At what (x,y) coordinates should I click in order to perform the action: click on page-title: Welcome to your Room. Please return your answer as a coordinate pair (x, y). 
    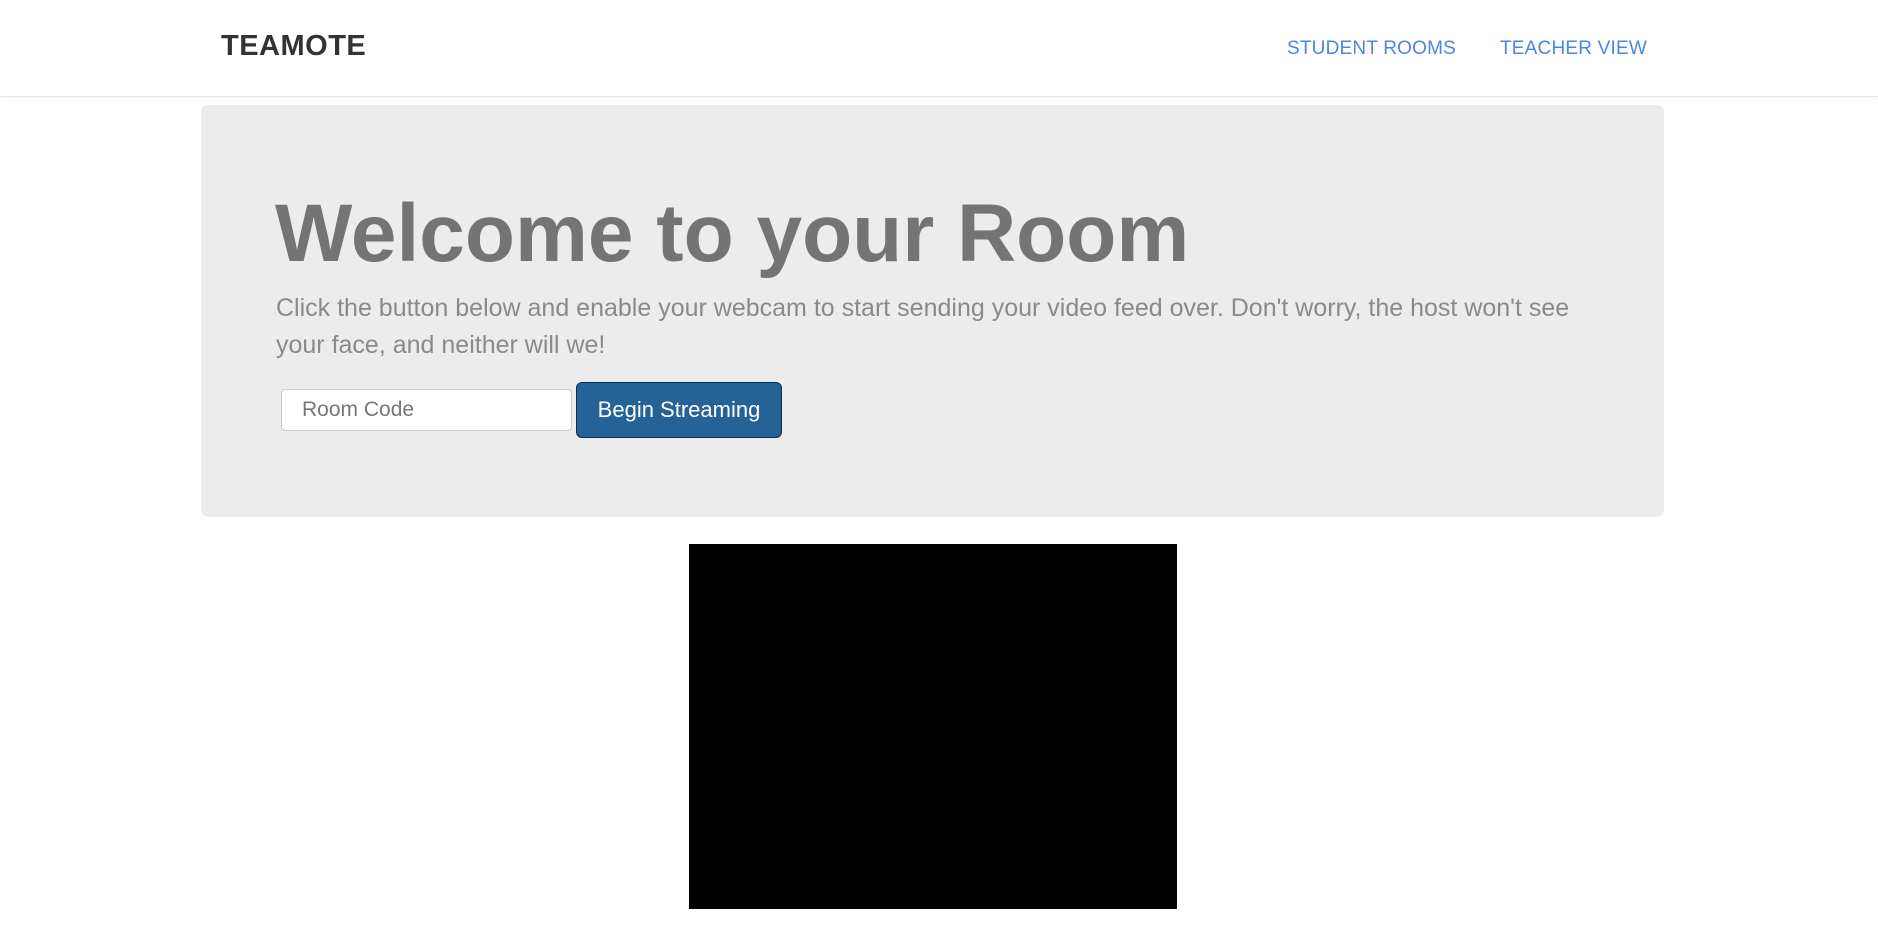
    Looking at the image, I should click on (732, 233).